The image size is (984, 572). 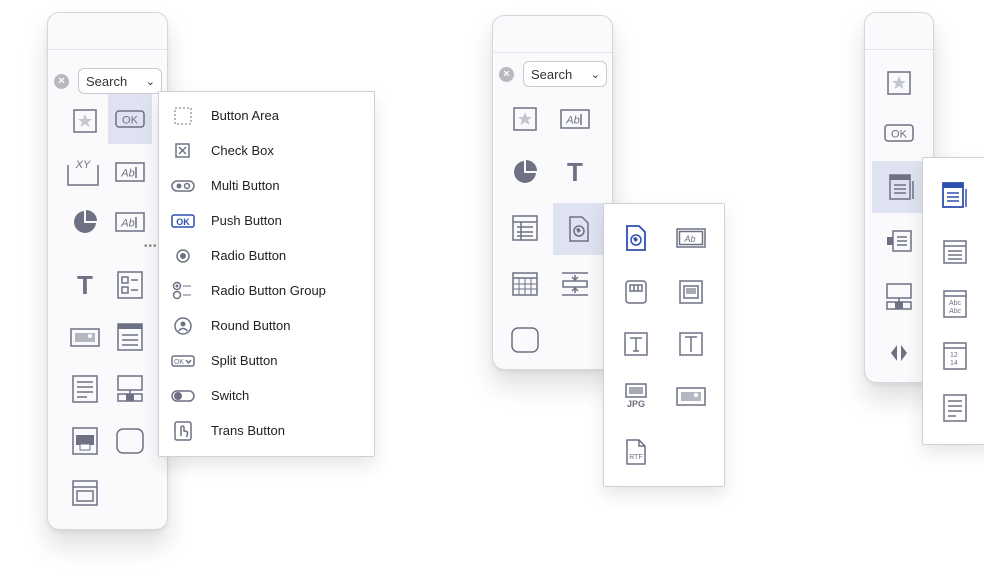 I want to click on tool-text-field-2: Ab, so click(x=130, y=222).